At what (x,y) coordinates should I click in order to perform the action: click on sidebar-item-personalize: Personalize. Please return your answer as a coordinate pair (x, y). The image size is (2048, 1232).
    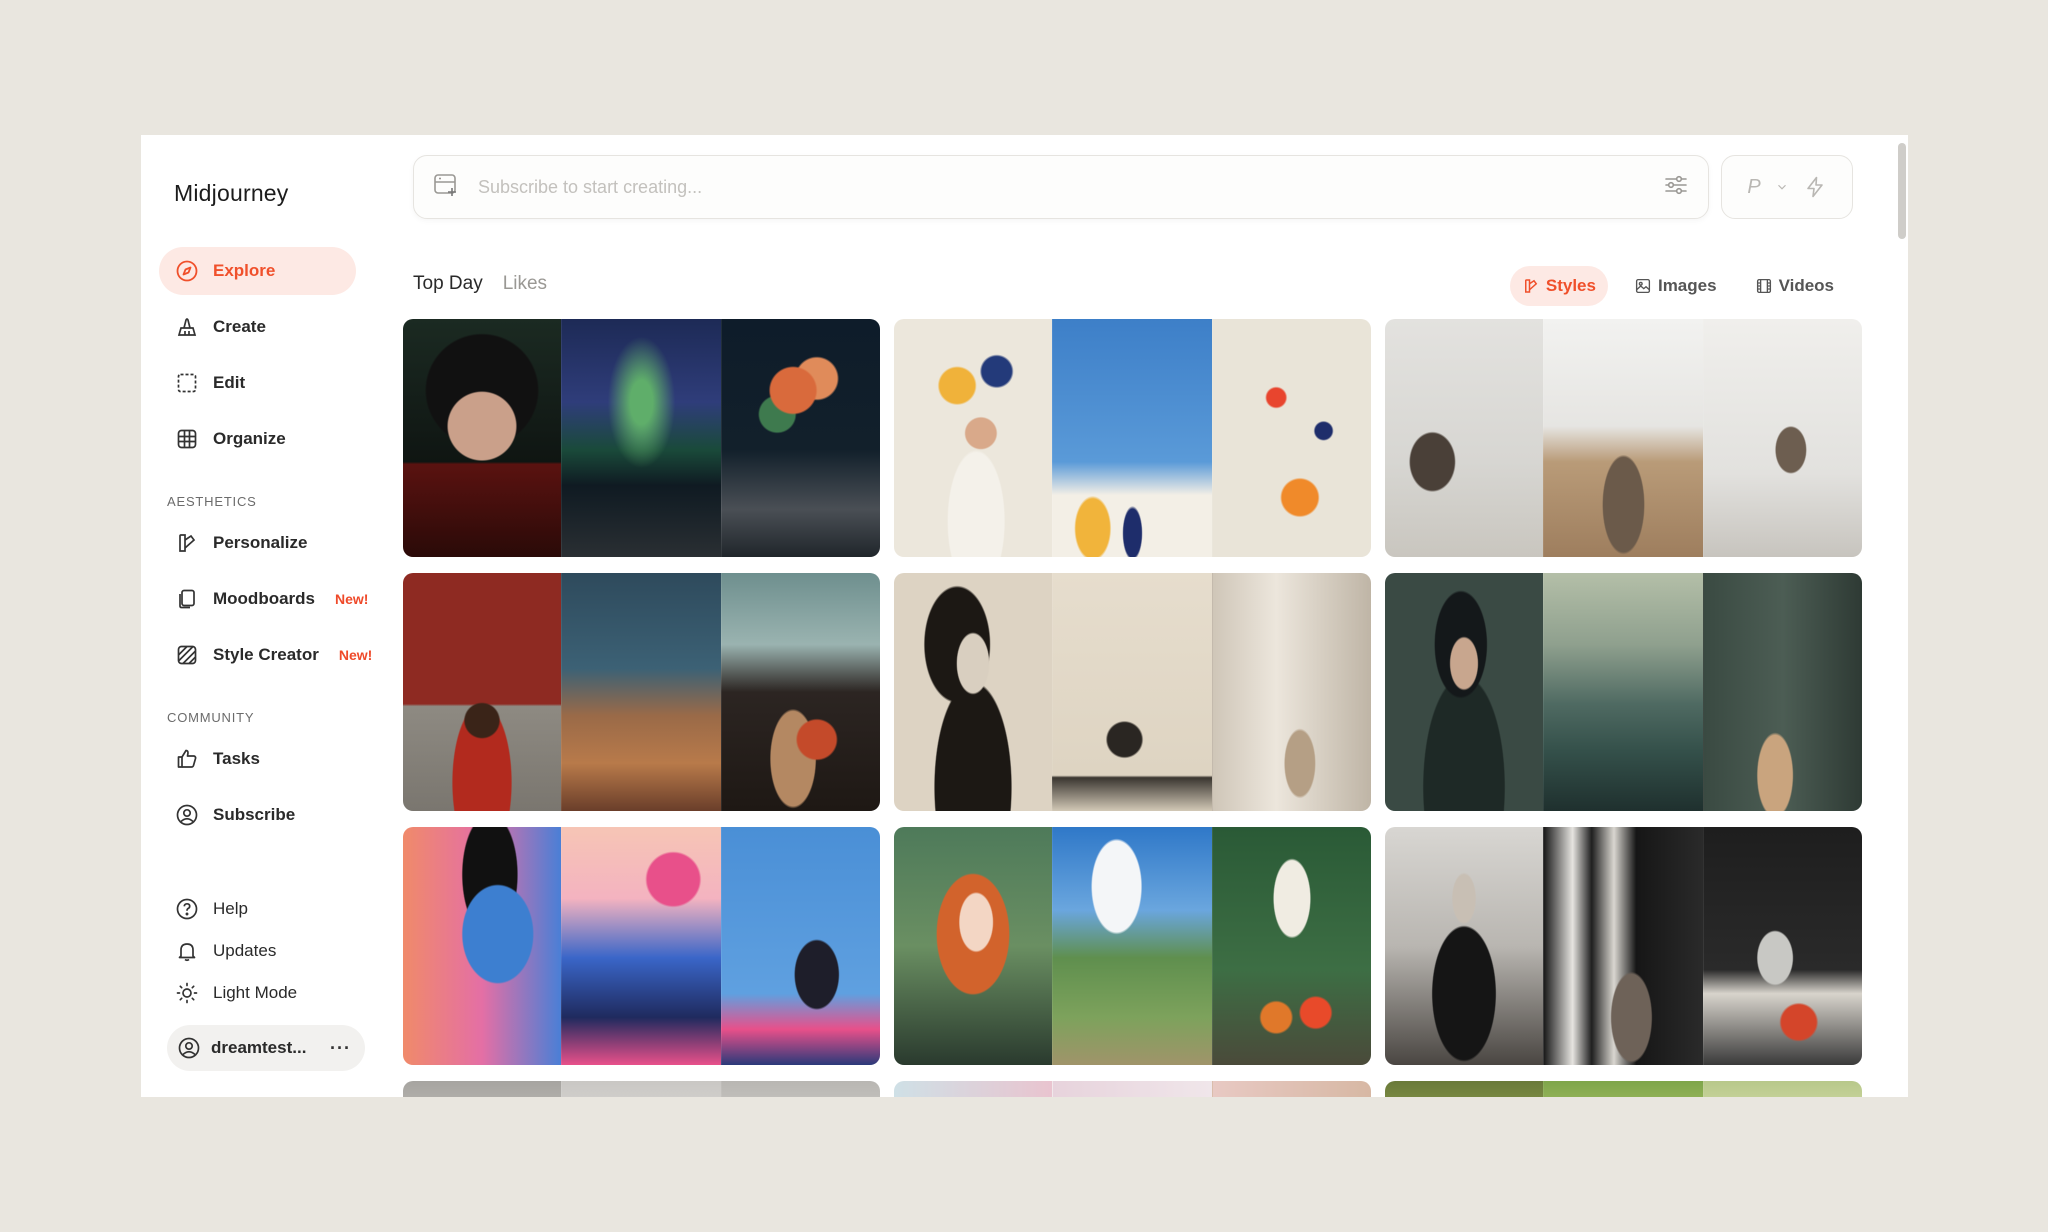
    Looking at the image, I should click on (257, 543).